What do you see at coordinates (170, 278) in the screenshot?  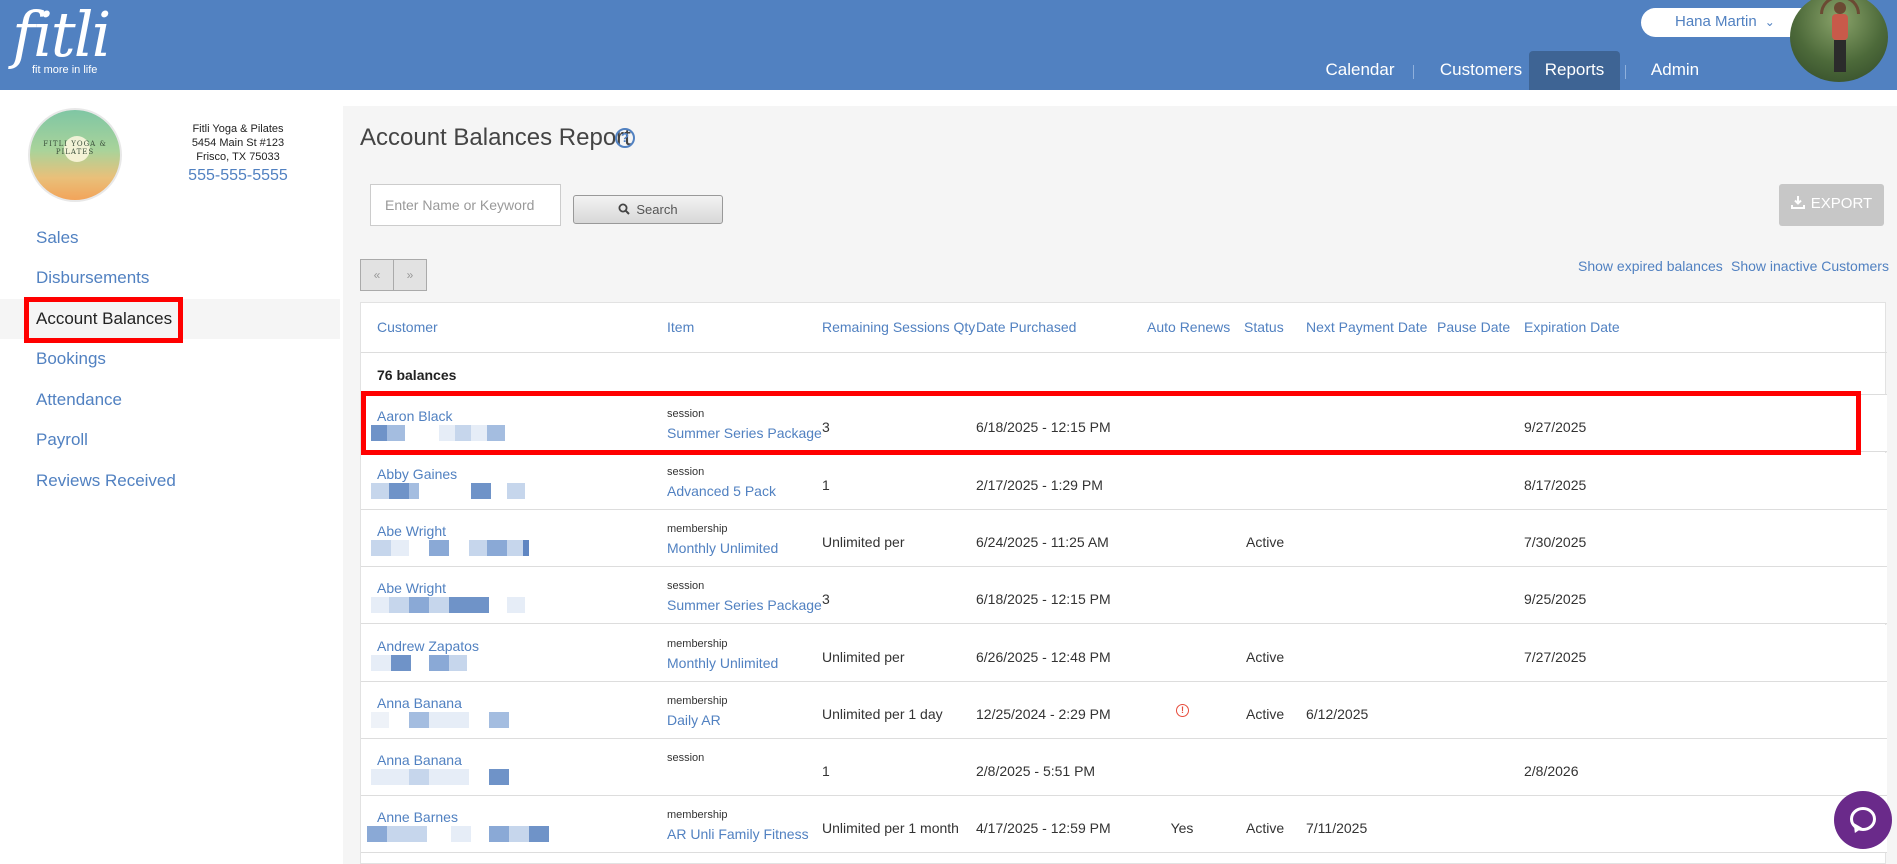 I see `sidebar-item-disbursements: Disbursements` at bounding box center [170, 278].